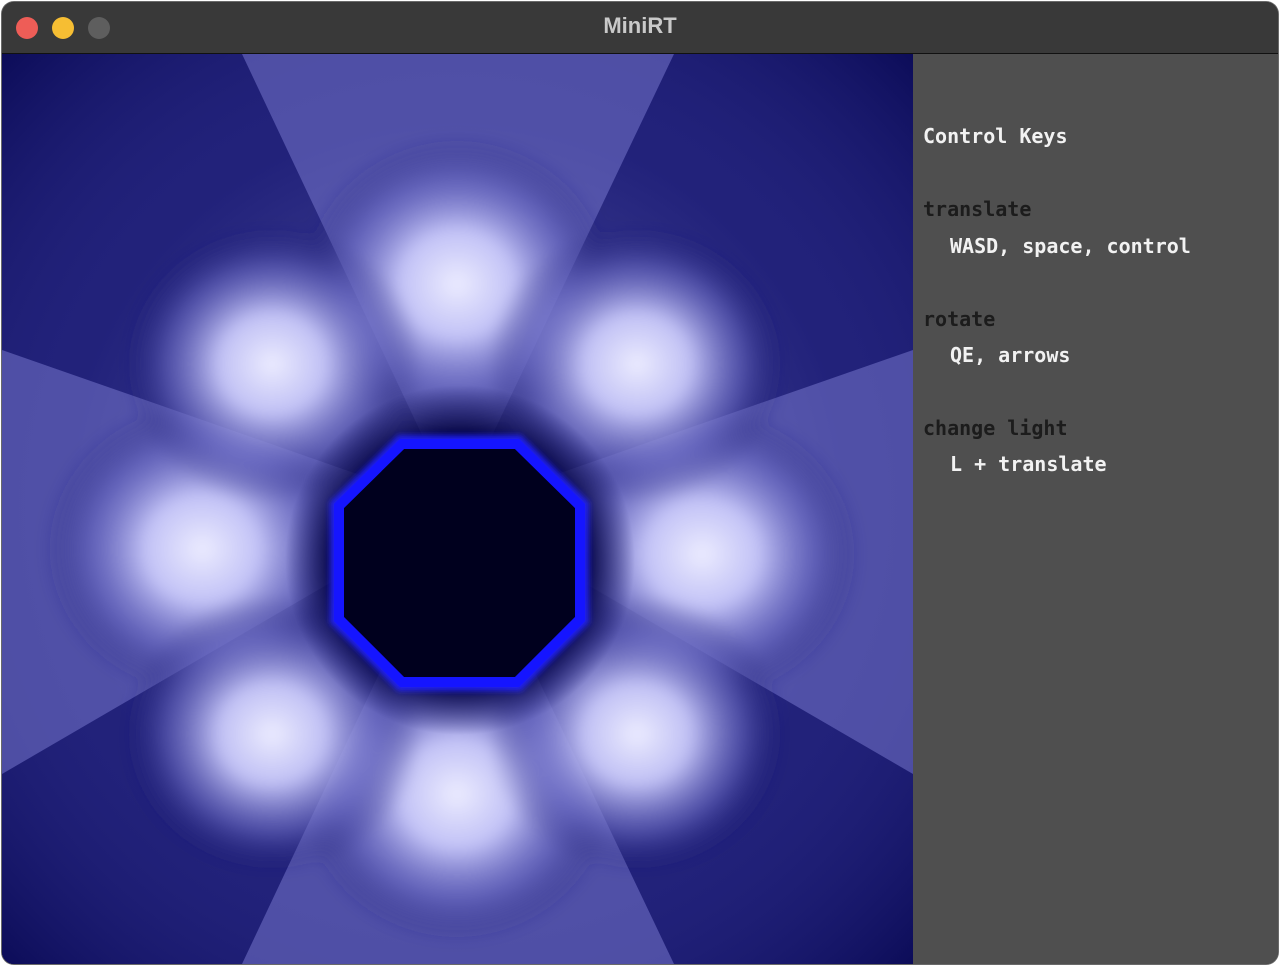 Image resolution: width=1280 pixels, height=966 pixels. I want to click on translate-label: translate, so click(977, 209).